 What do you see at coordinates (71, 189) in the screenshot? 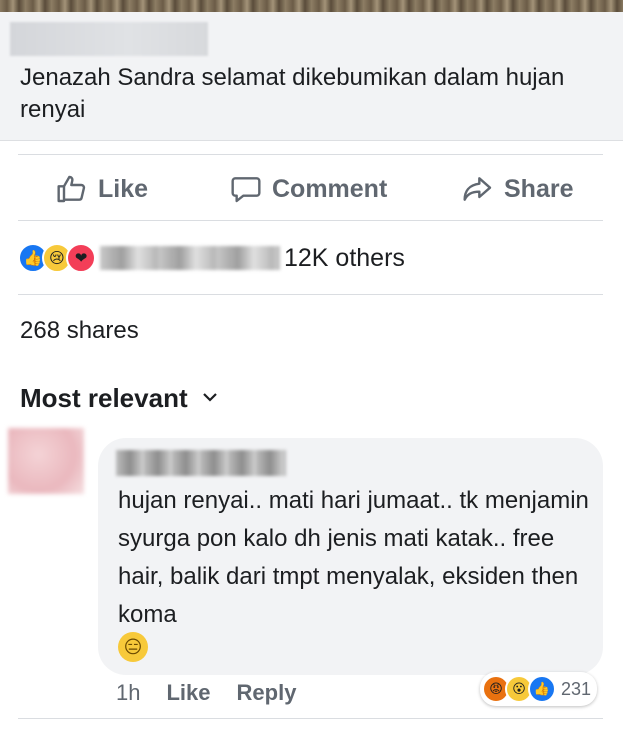
I see `thumbs-up-icon` at bounding box center [71, 189].